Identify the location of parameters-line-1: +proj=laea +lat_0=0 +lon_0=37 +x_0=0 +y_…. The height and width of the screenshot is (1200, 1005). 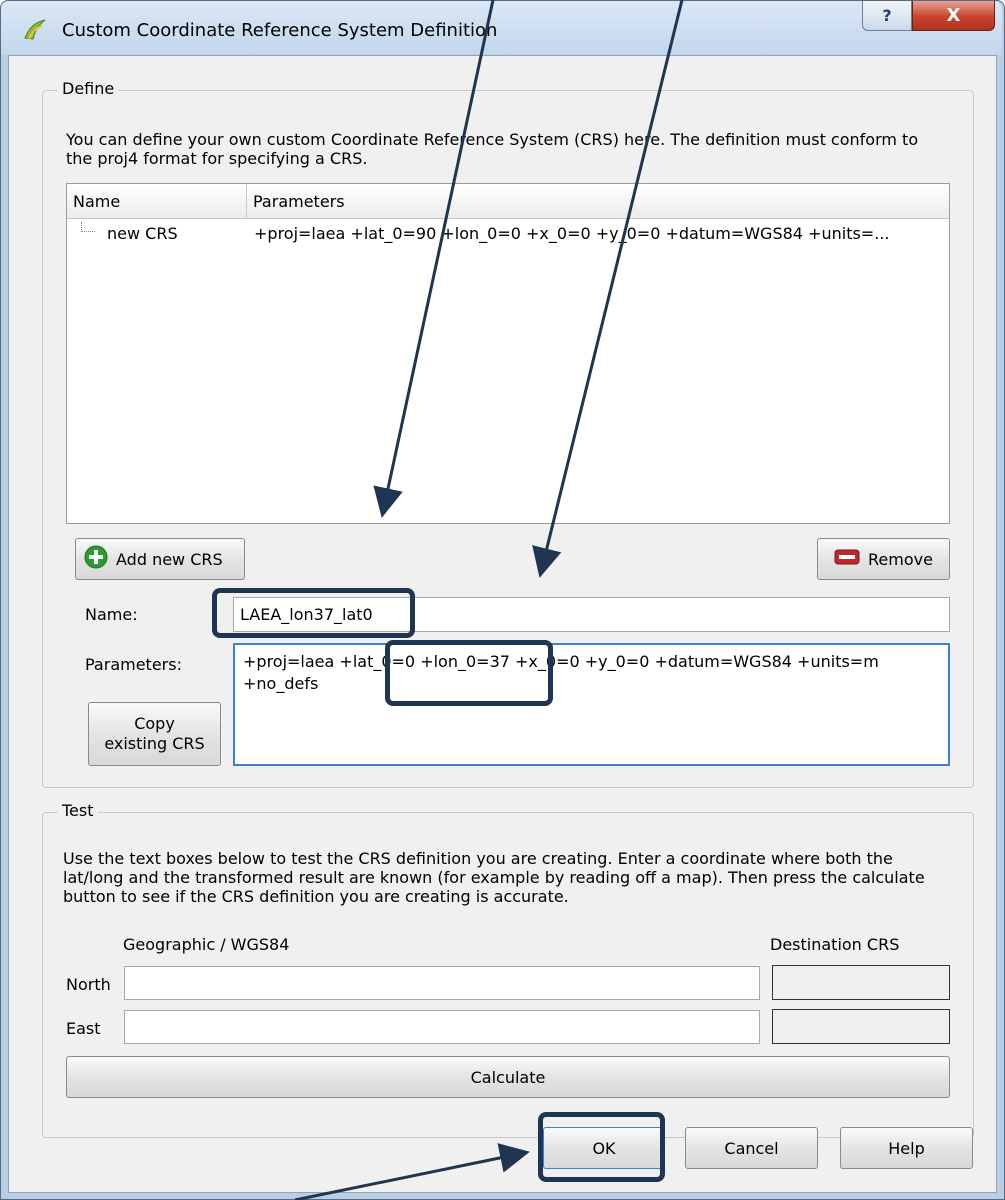
(561, 661).